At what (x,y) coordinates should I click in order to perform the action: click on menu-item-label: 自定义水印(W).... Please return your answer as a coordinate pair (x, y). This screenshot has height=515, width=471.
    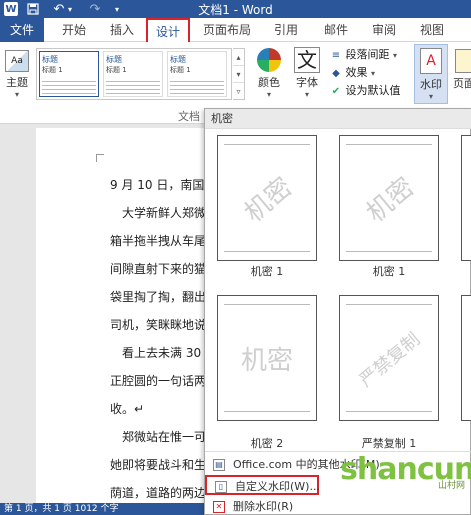
    Looking at the image, I should click on (277, 486).